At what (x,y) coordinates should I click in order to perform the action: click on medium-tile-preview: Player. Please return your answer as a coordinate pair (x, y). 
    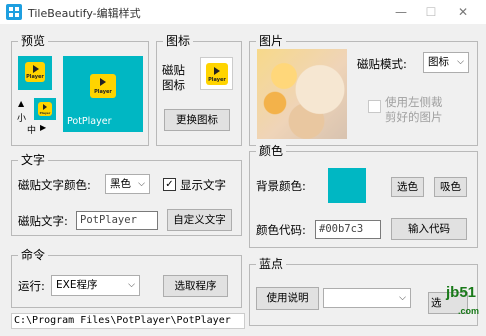
    Looking at the image, I should click on (45, 109).